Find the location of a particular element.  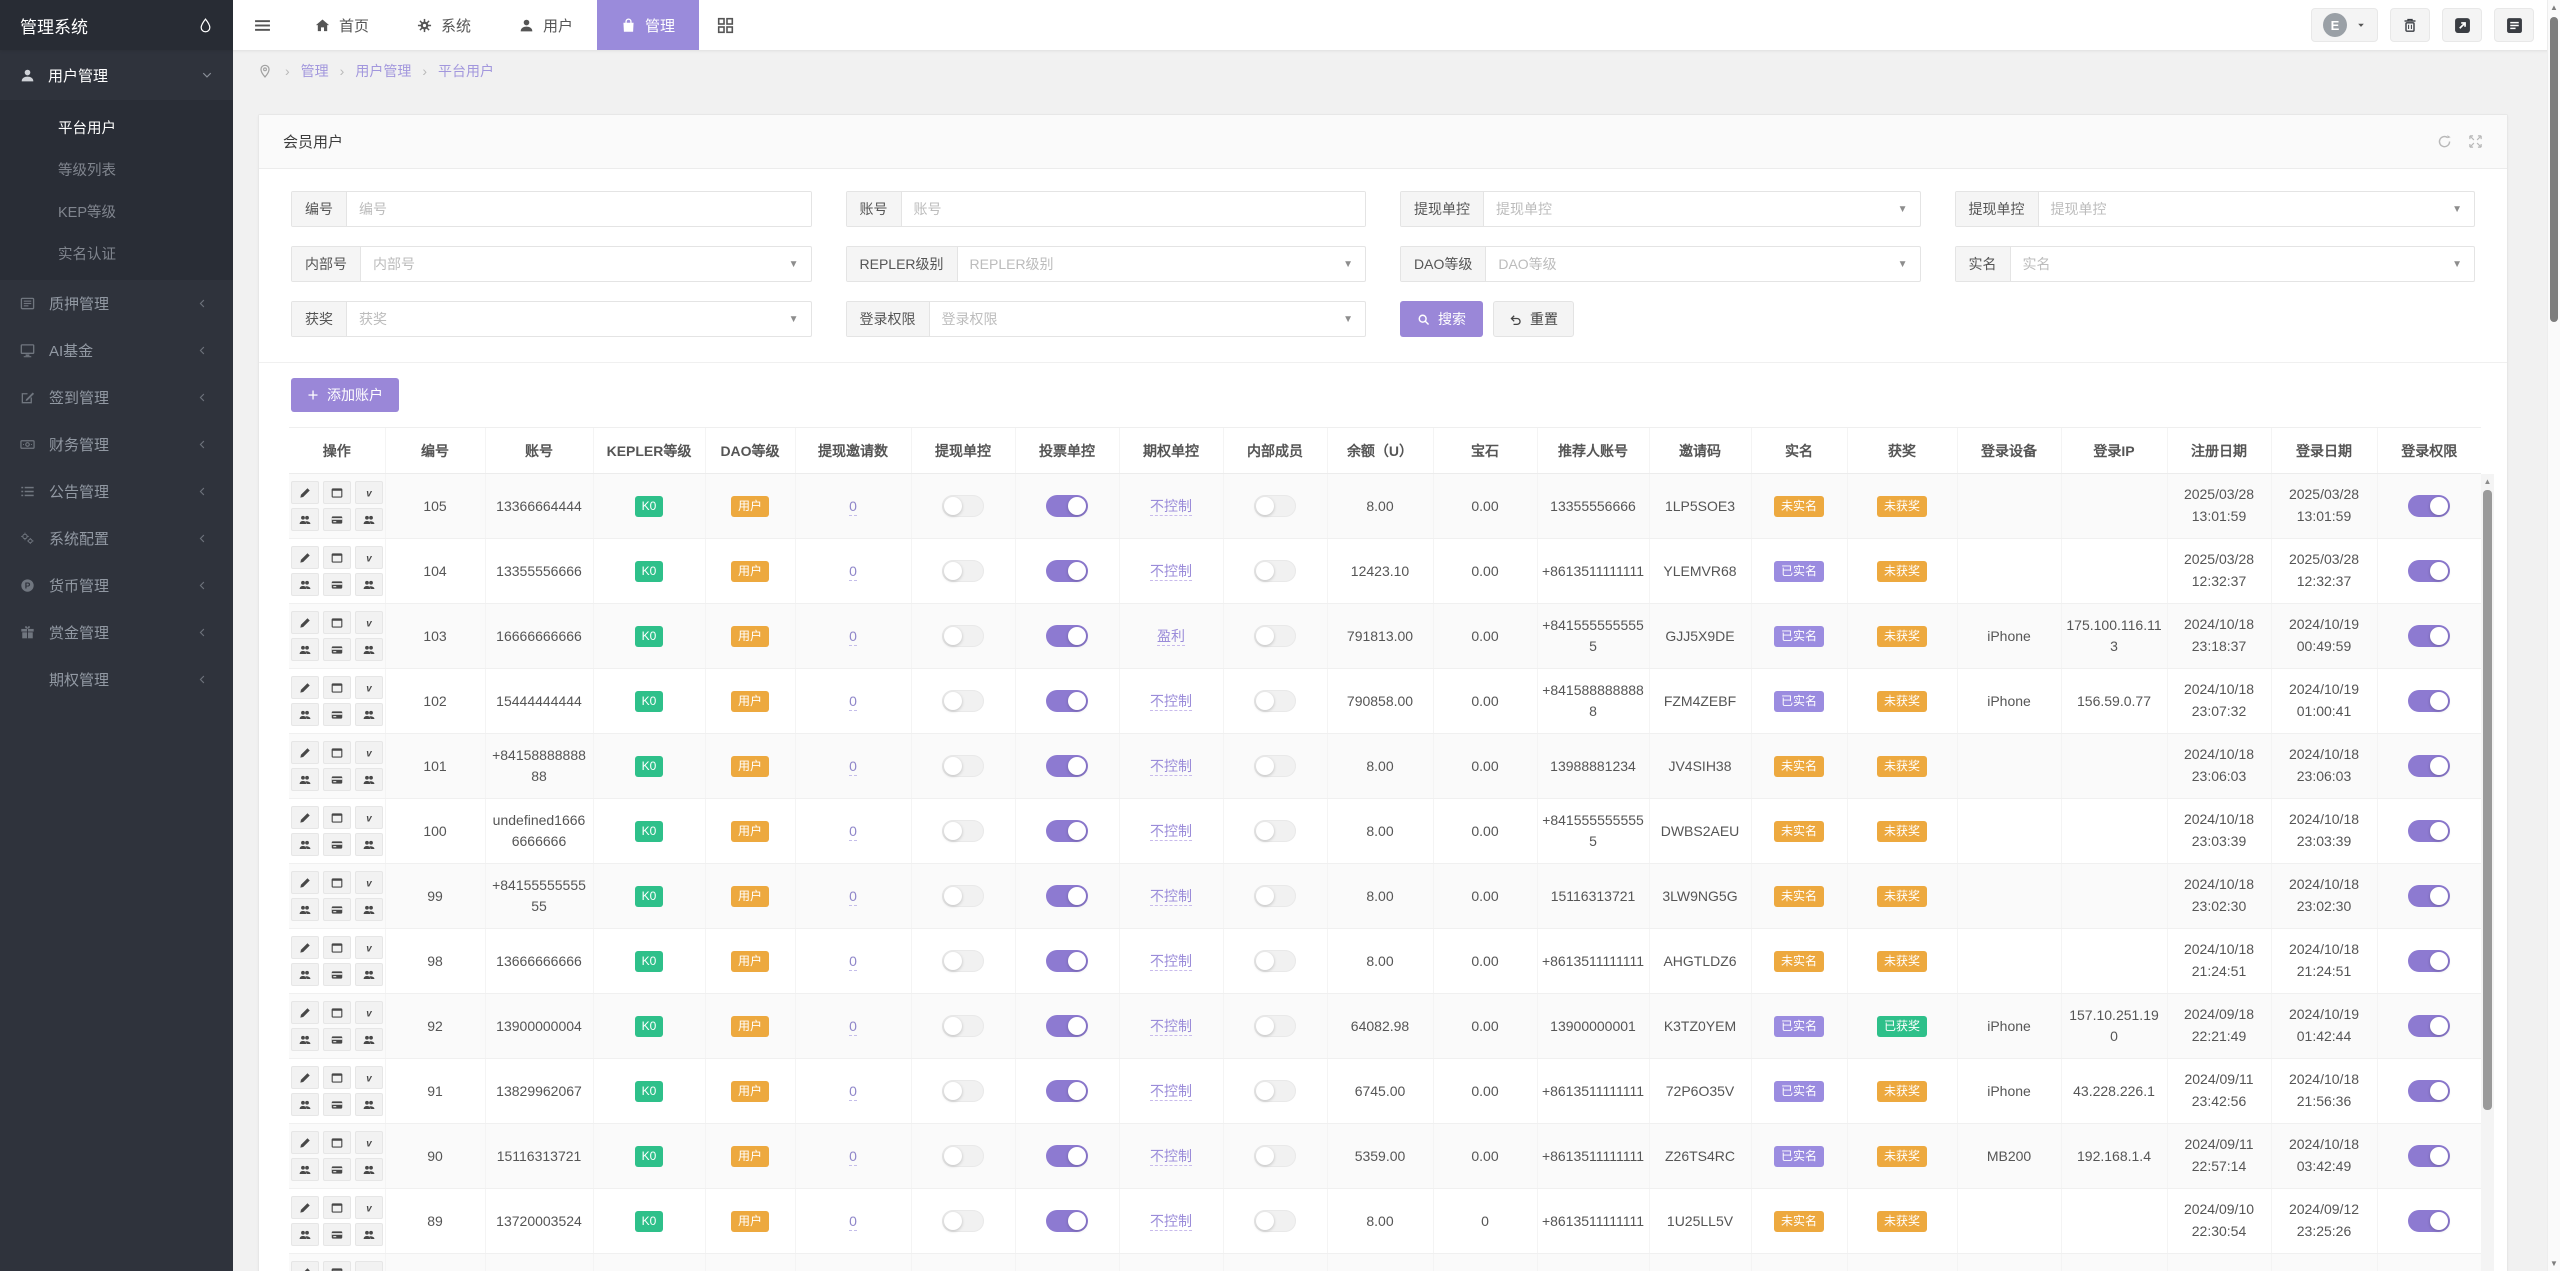

DAO等级-select: DAO等级 ▼ is located at coordinates (1702, 264).